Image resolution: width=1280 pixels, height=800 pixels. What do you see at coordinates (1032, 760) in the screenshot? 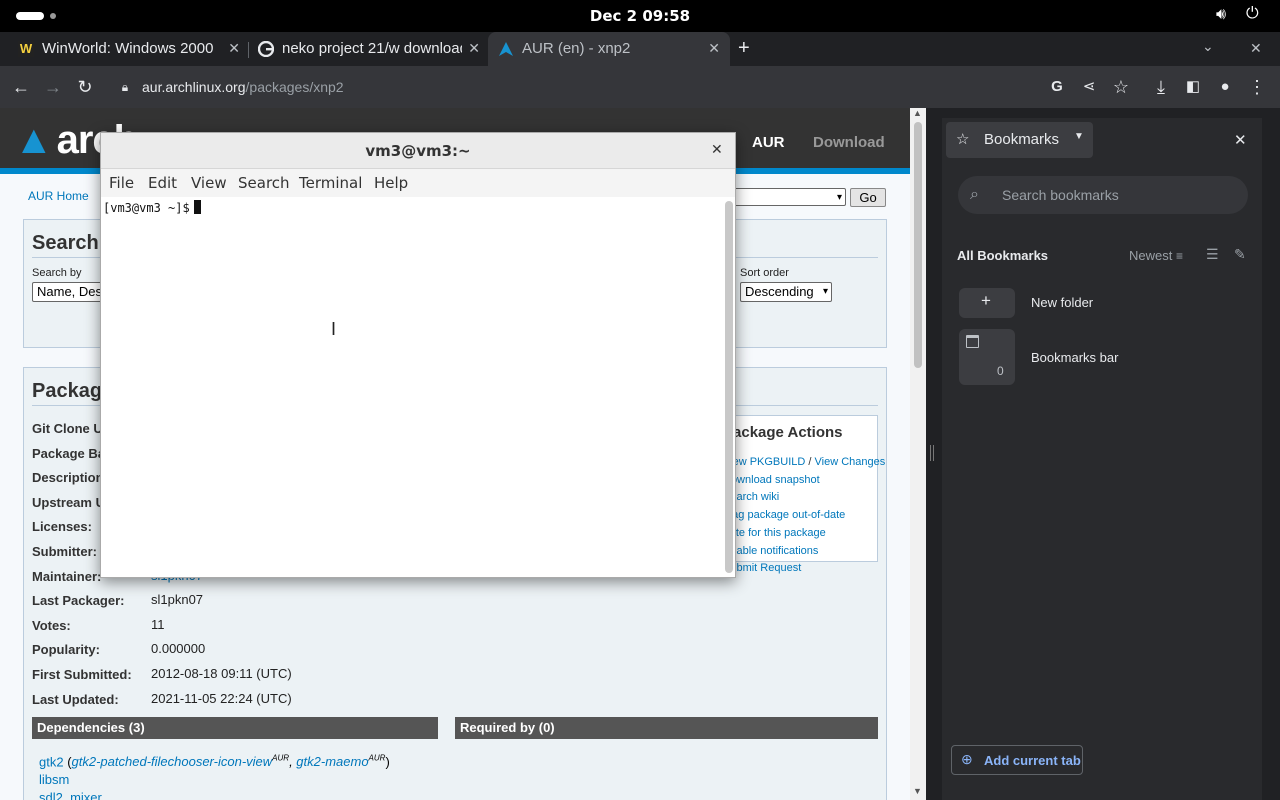
I see `add-current-tab-label: Add current tab` at bounding box center [1032, 760].